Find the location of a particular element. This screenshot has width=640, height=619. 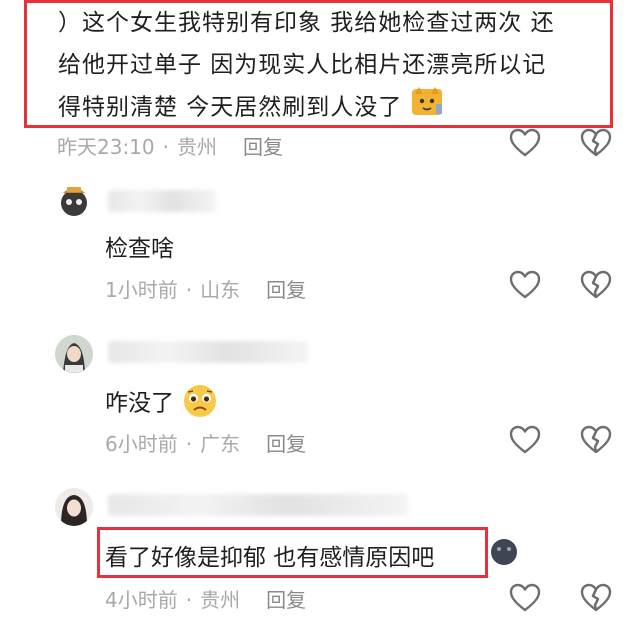

comment-time: 昨天23:10 is located at coordinates (106, 147).